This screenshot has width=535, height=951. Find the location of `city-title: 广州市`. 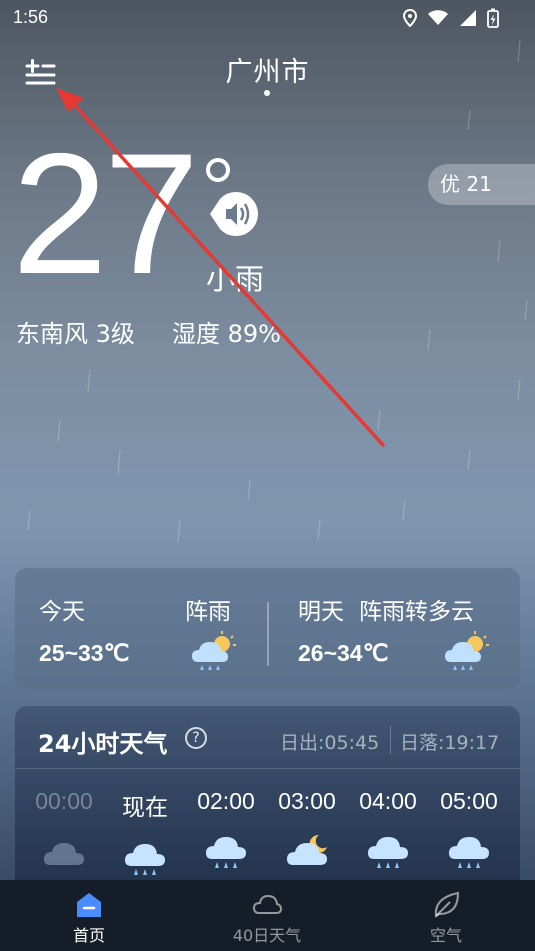

city-title: 广州市 is located at coordinates (267, 69).